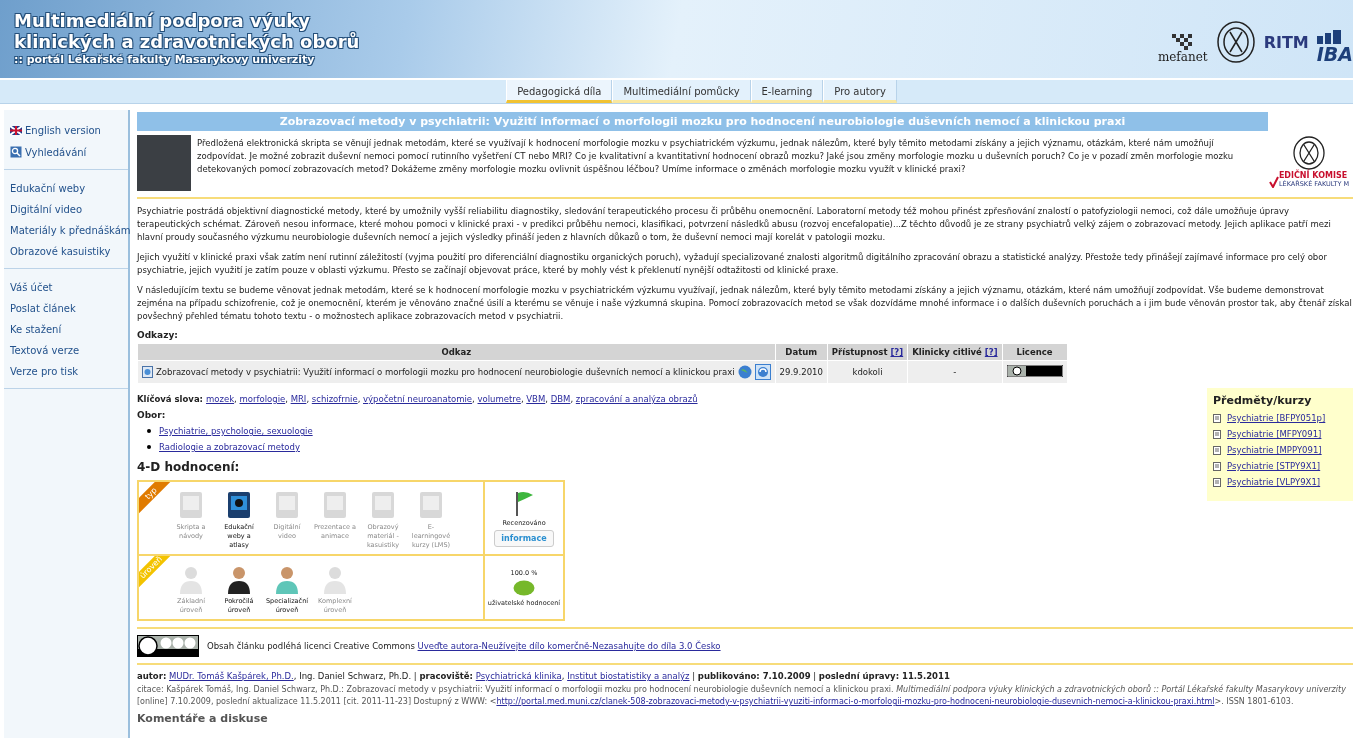 Image resolution: width=1353 pixels, height=742 pixels. I want to click on sidebar-link: Poslat článek, so click(43, 308).